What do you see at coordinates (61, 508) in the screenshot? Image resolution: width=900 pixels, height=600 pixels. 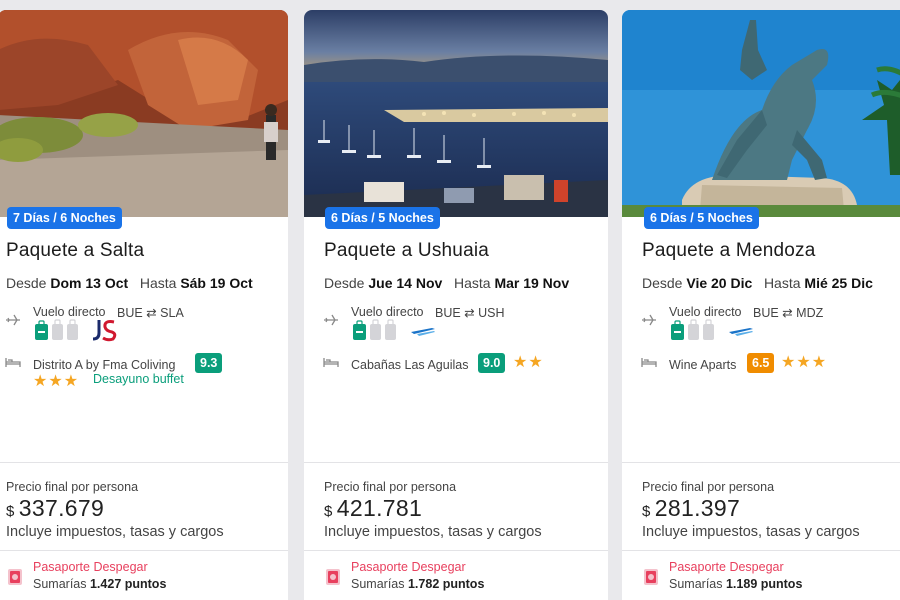 I see `price-value: 337.679` at bounding box center [61, 508].